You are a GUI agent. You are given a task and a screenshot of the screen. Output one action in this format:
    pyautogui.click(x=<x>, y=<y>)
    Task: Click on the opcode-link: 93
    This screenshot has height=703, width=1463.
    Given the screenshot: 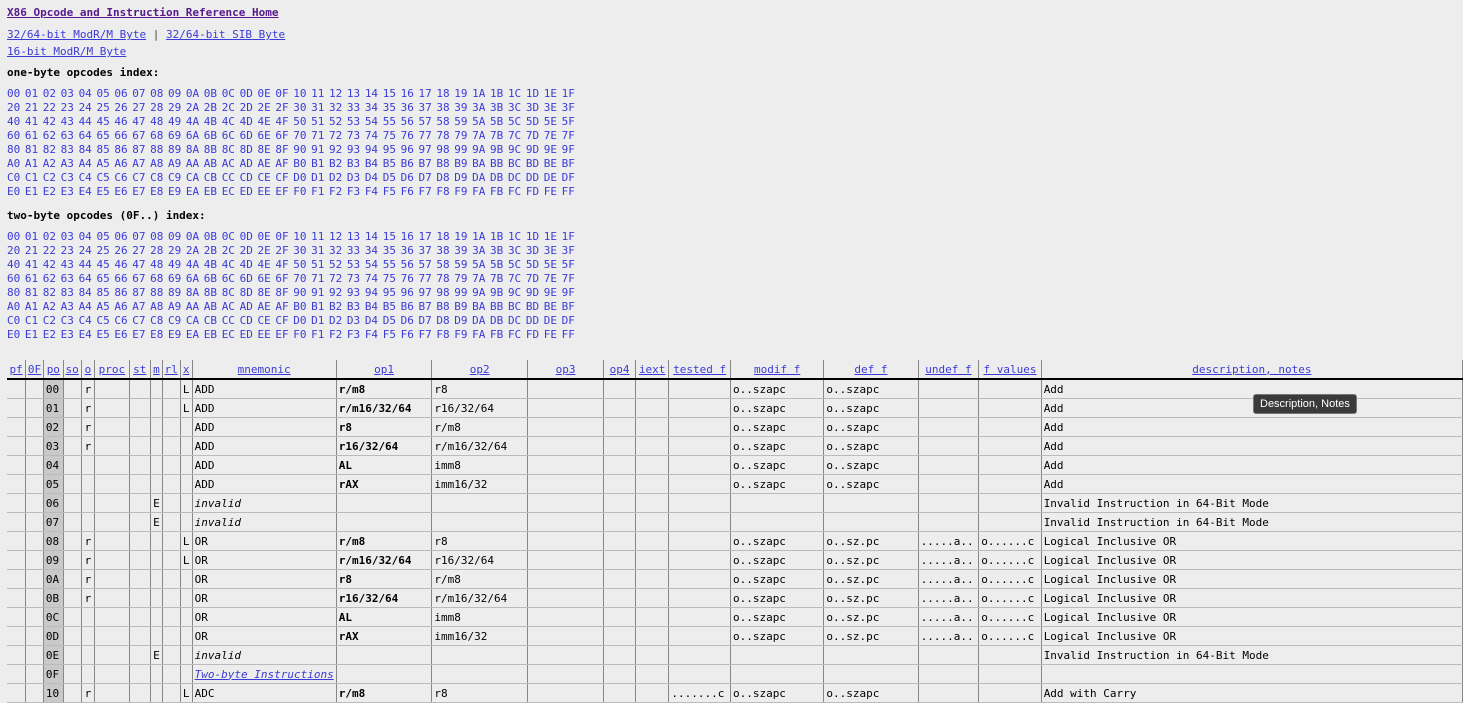 What is the action you would take?
    pyautogui.click(x=353, y=292)
    